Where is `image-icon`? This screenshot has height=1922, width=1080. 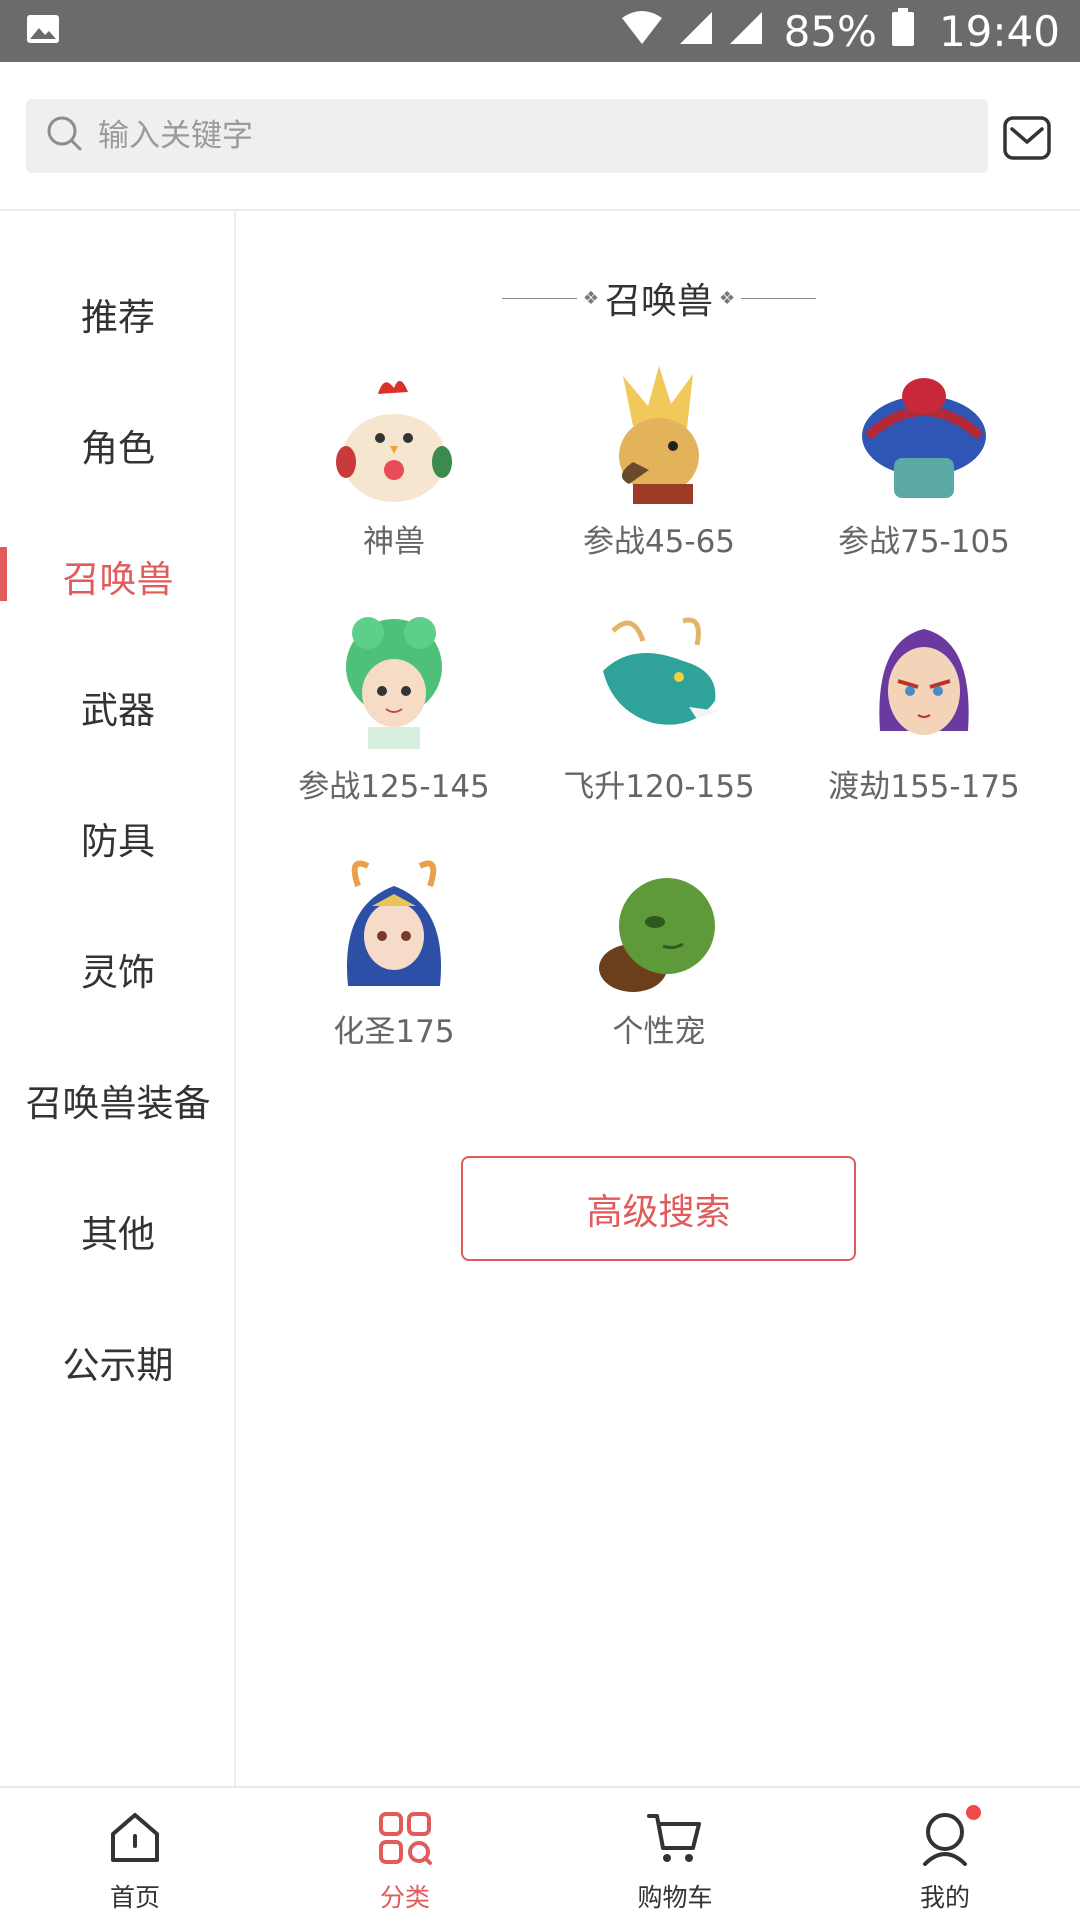
image-icon is located at coordinates (43, 31).